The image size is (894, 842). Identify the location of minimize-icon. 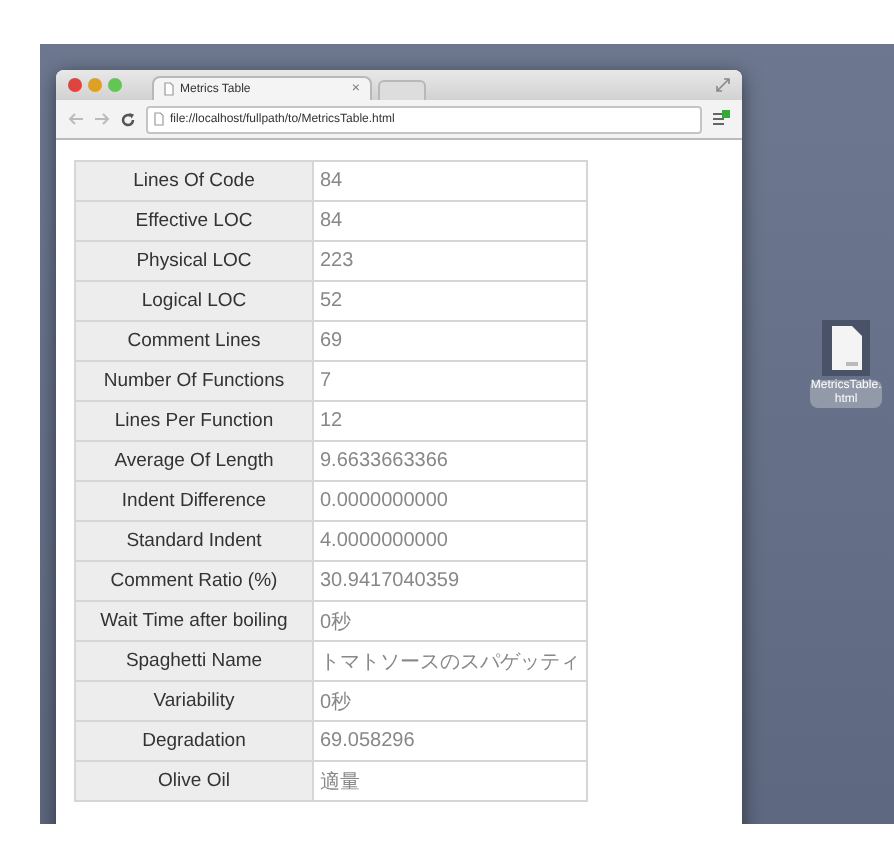
(95, 85).